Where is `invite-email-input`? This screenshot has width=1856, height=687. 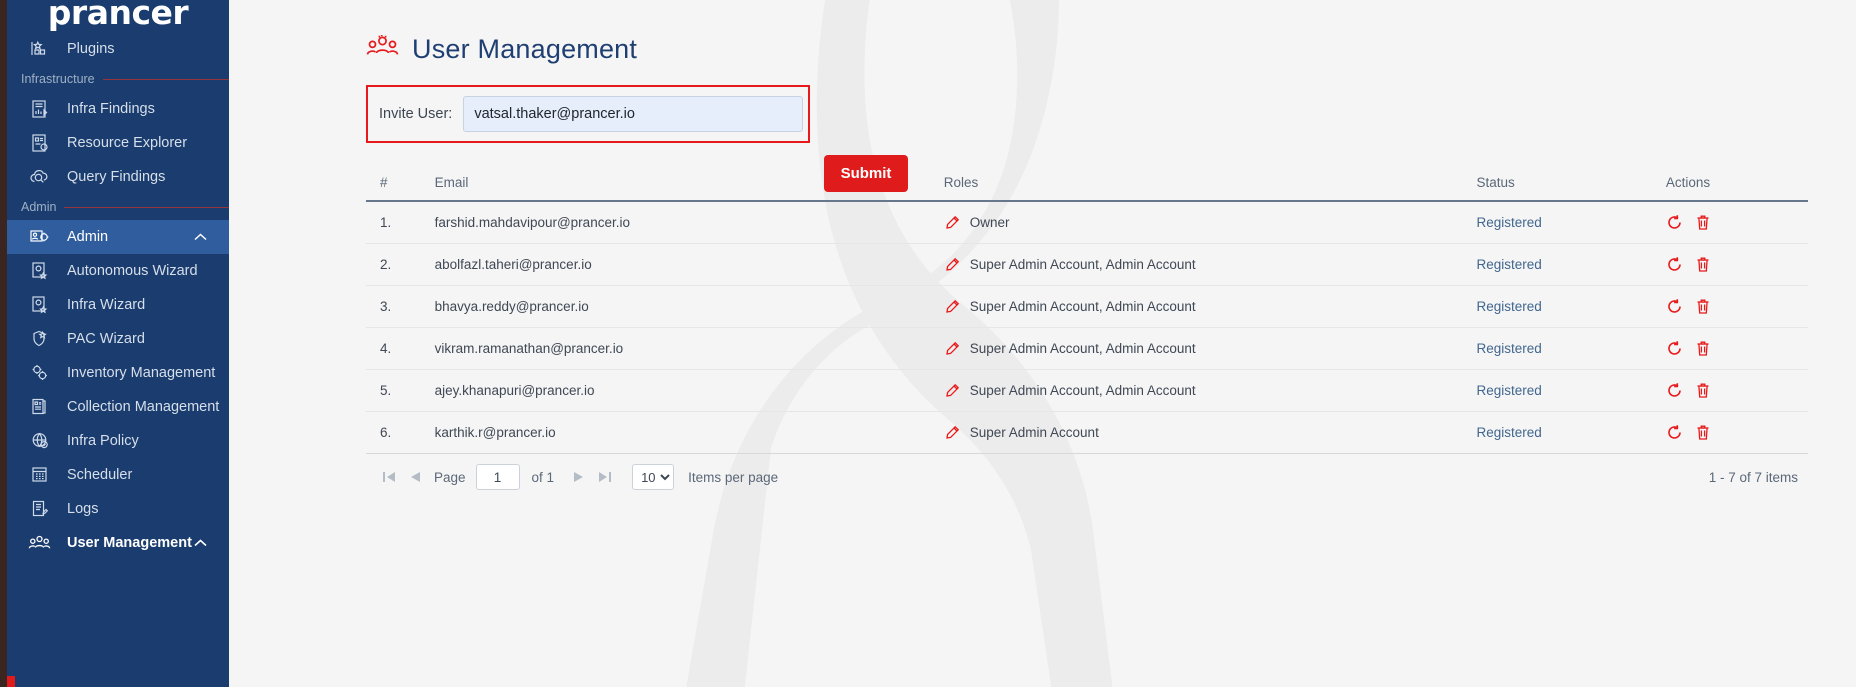
invite-email-input is located at coordinates (633, 114).